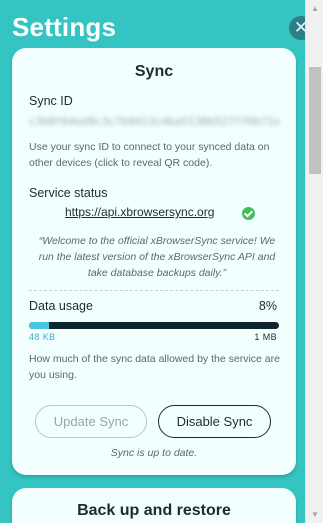  What do you see at coordinates (154, 510) in the screenshot?
I see `backup-restore-title: Back up and restore` at bounding box center [154, 510].